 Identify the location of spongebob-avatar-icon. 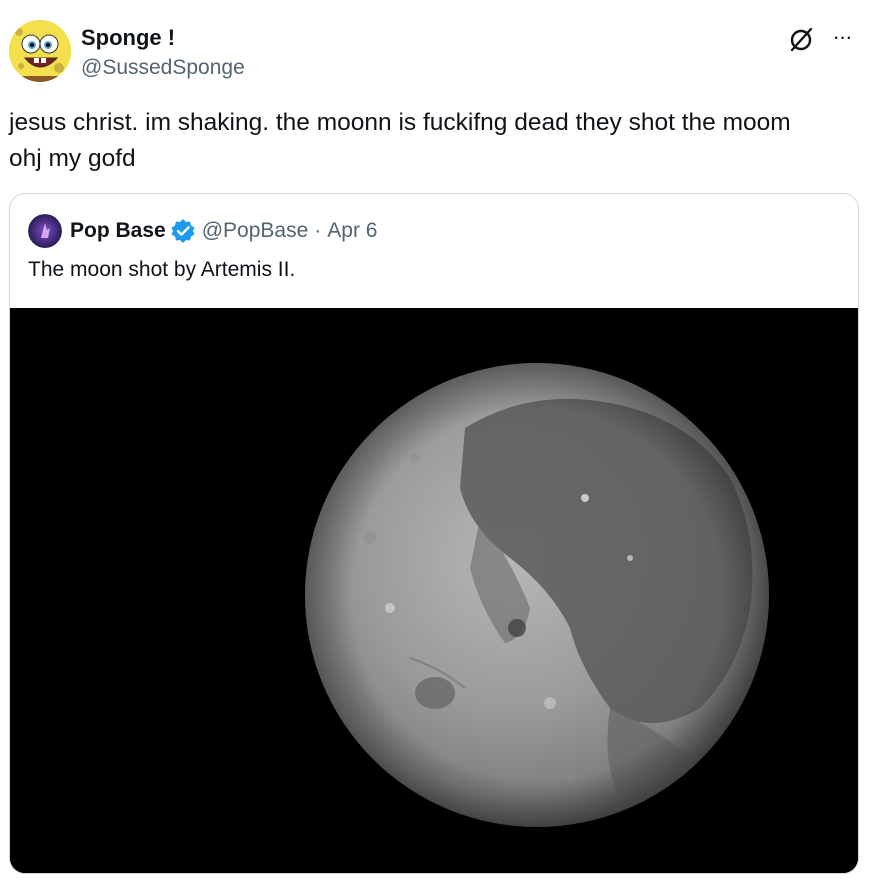
(40, 51).